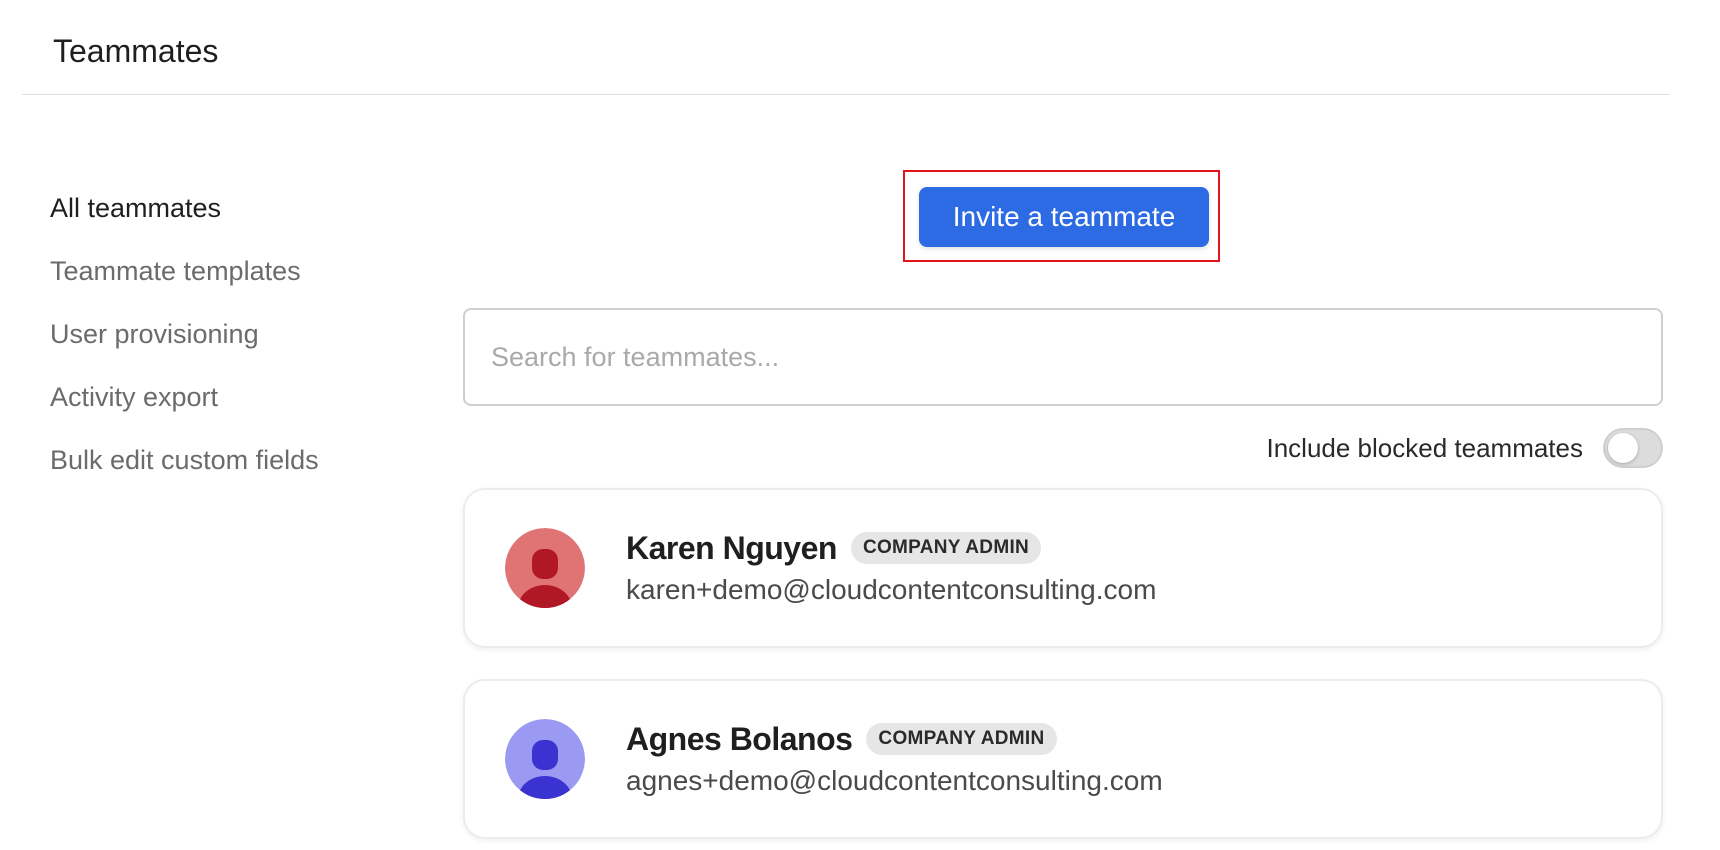 The image size is (1720, 850). What do you see at coordinates (891, 589) in the screenshot?
I see `teammate-email: karen+demo@cloudcontentconsulting.com` at bounding box center [891, 589].